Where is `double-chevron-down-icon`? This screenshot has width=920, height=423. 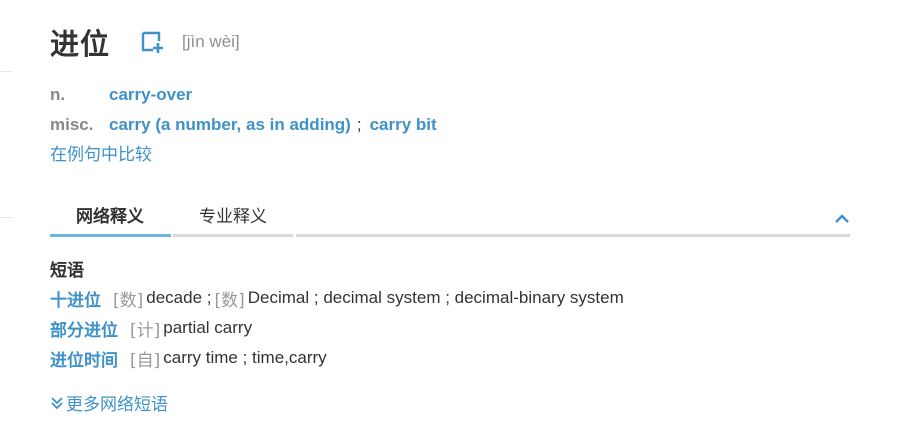
double-chevron-down-icon is located at coordinates (57, 403).